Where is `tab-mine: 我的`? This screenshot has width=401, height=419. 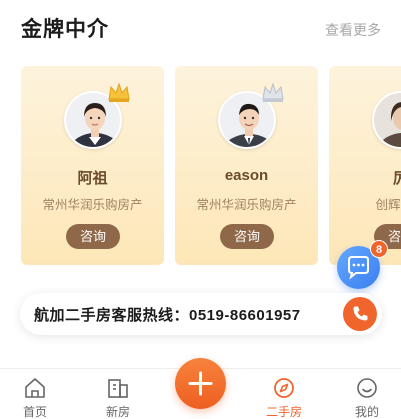 tab-mine: 我的 is located at coordinates (367, 394).